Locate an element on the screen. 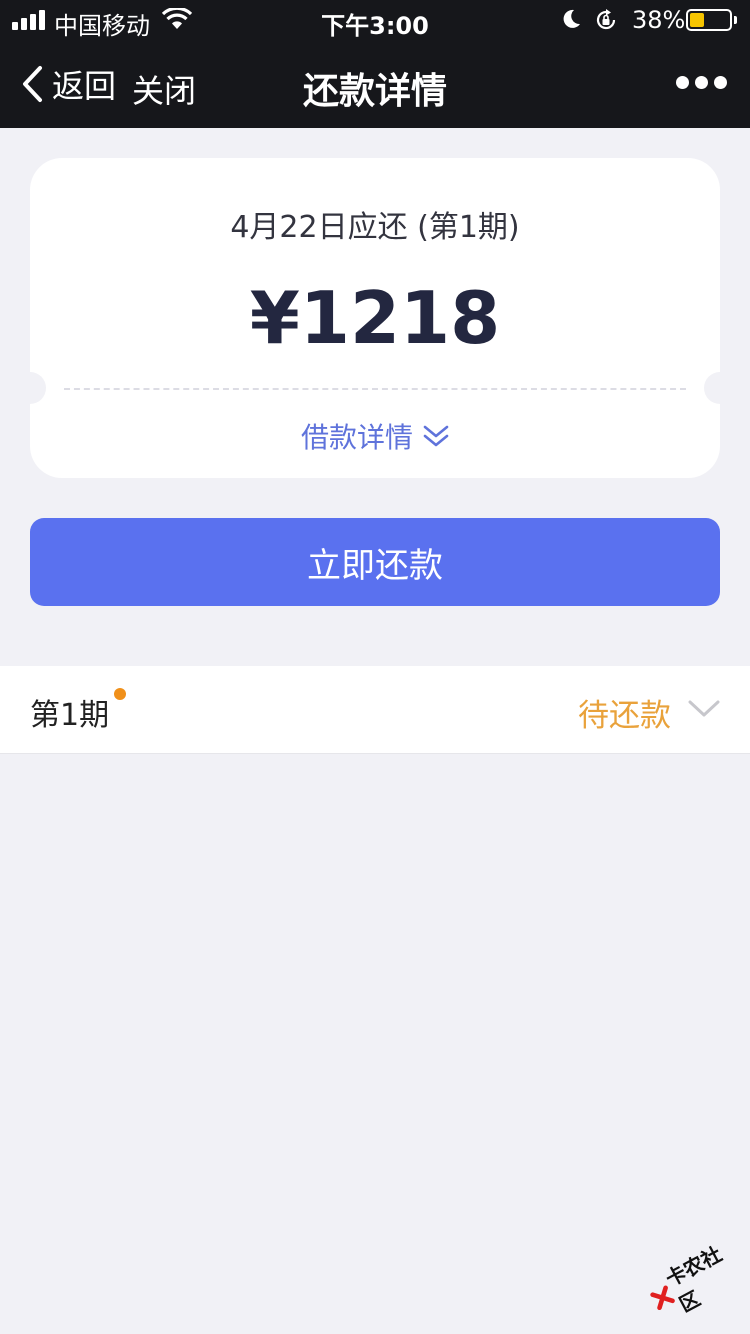  amount-due: ¥1218 is located at coordinates (375, 318).